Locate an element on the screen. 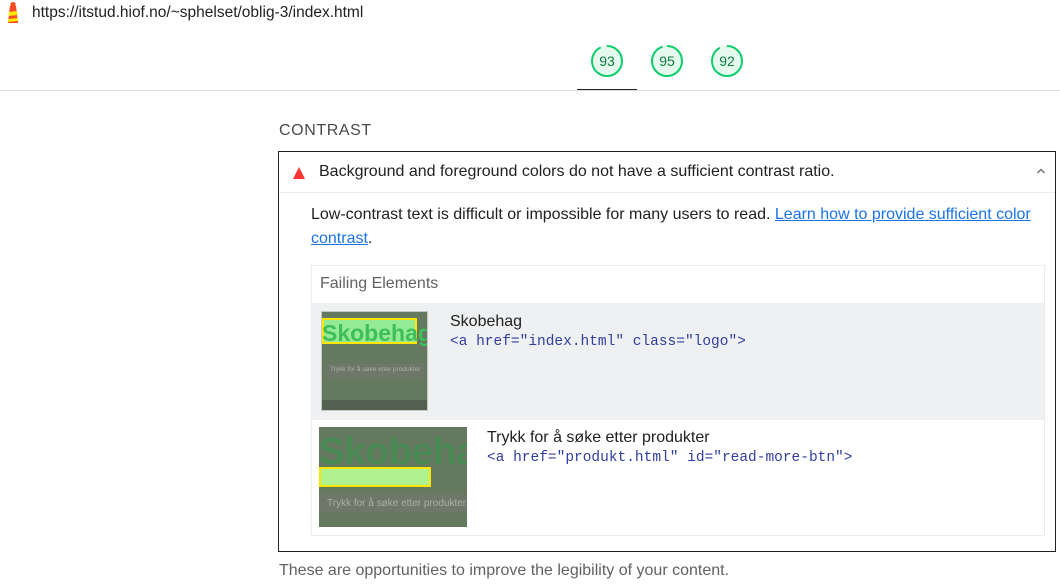 The height and width of the screenshot is (584, 1060). lighthouse-icon is located at coordinates (13, 12).